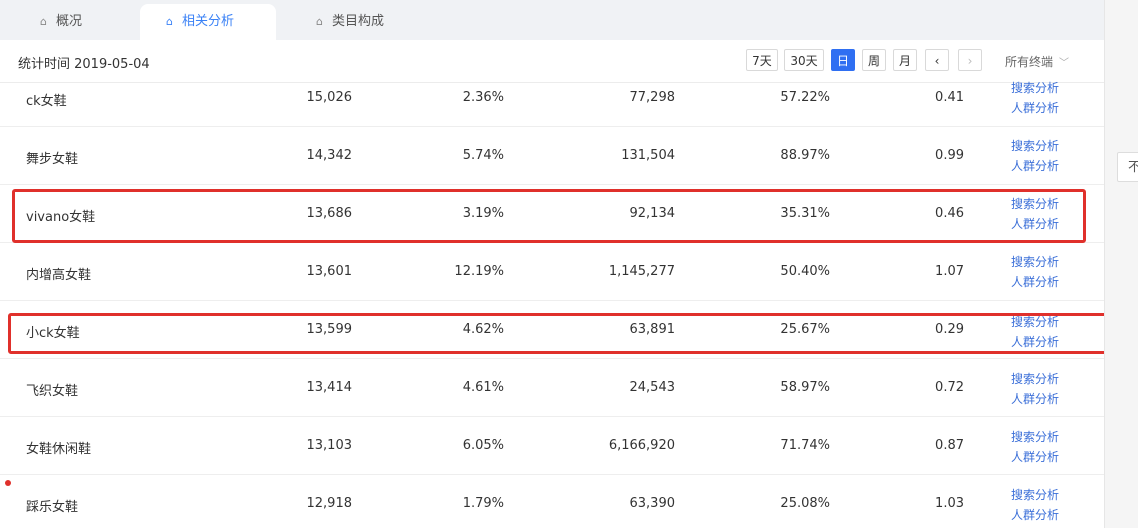 The image size is (1138, 528). Describe the element at coordinates (329, 97) in the screenshot. I see `value-cell: 15,026` at that location.